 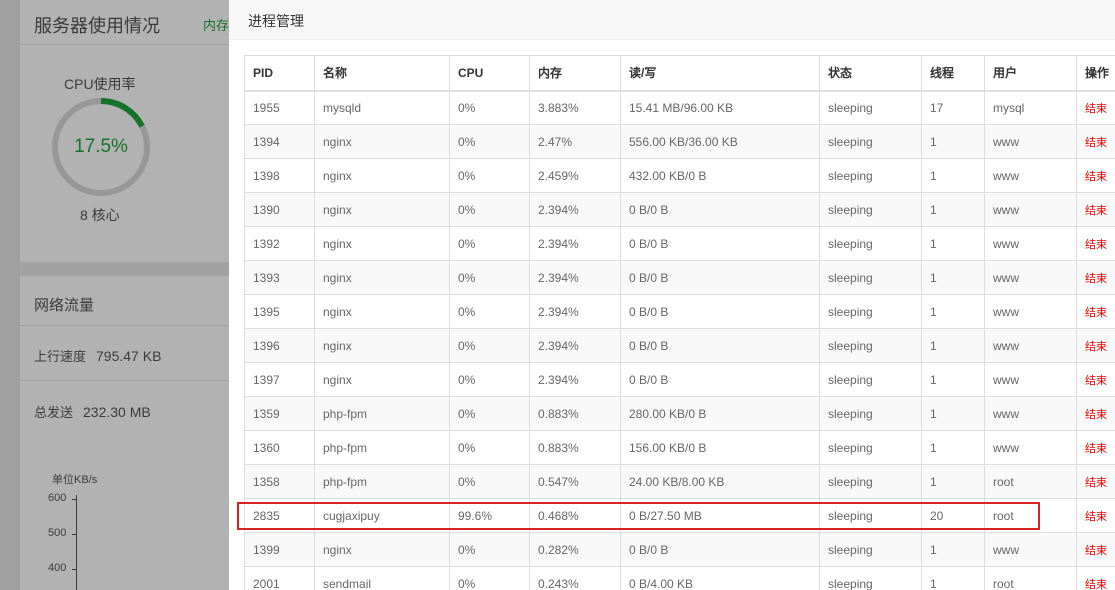 I want to click on cell-pid: 1955, so click(x=279, y=107).